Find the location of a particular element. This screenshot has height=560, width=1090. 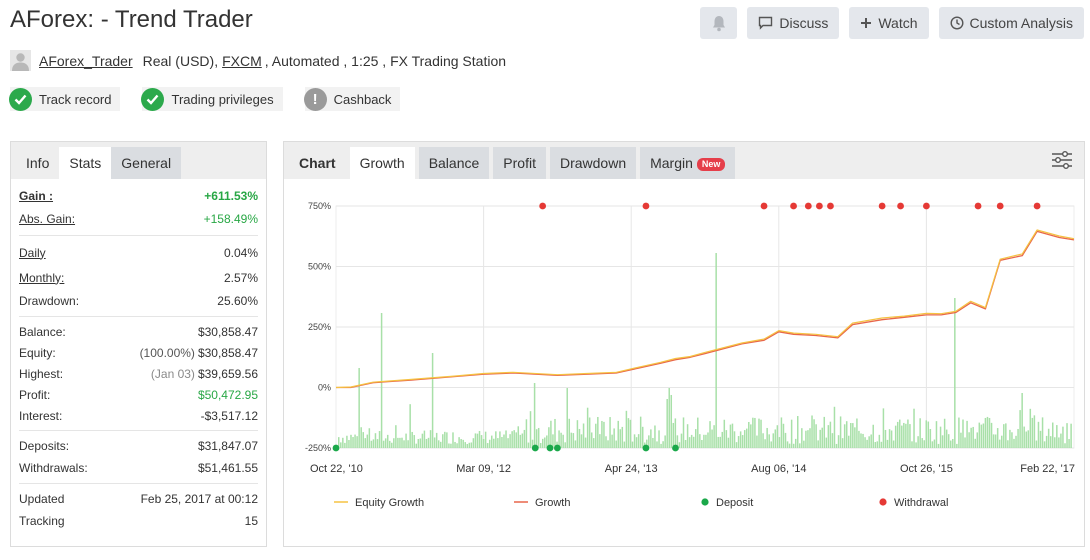

cashback-badge: ! Cashback is located at coordinates (352, 99).